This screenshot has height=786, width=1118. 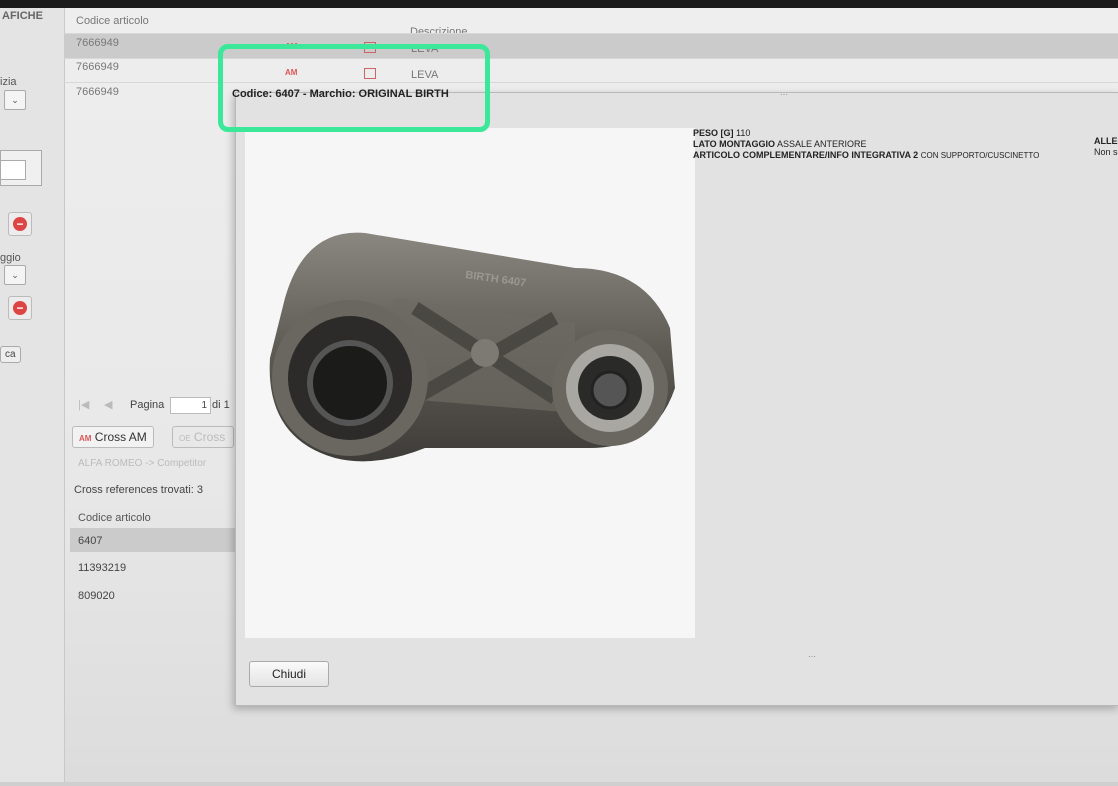 I want to click on highlight-annotation, so click(x=354, y=88).